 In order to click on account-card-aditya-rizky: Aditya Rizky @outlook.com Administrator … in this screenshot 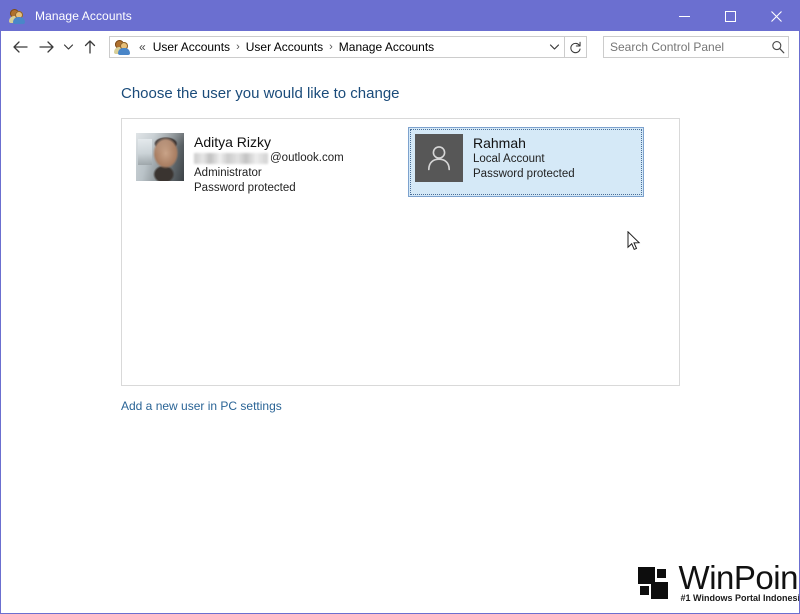, I will do `click(263, 162)`.